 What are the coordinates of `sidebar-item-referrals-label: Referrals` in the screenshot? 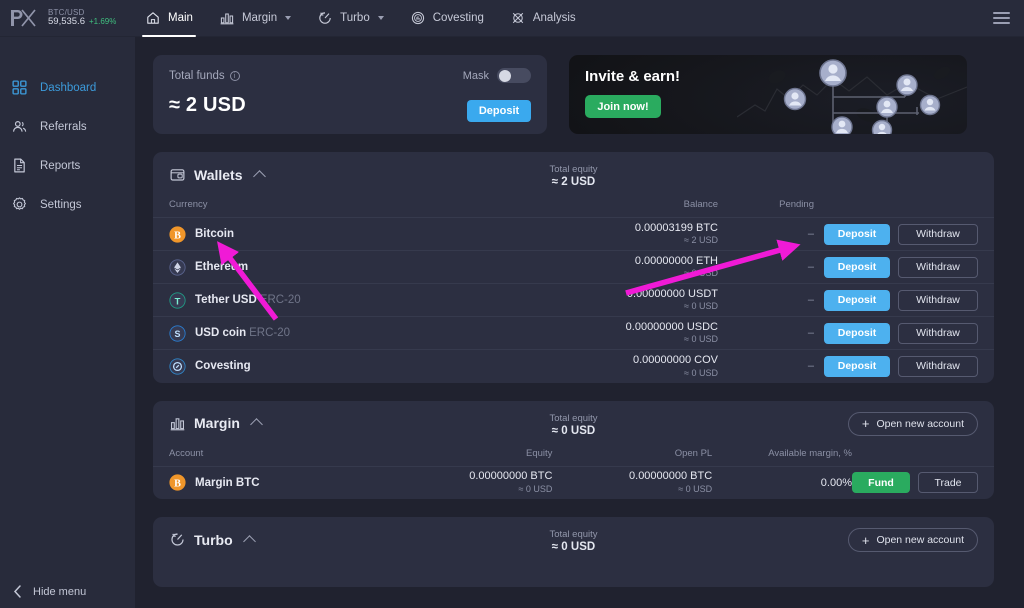 It's located at (63, 126).